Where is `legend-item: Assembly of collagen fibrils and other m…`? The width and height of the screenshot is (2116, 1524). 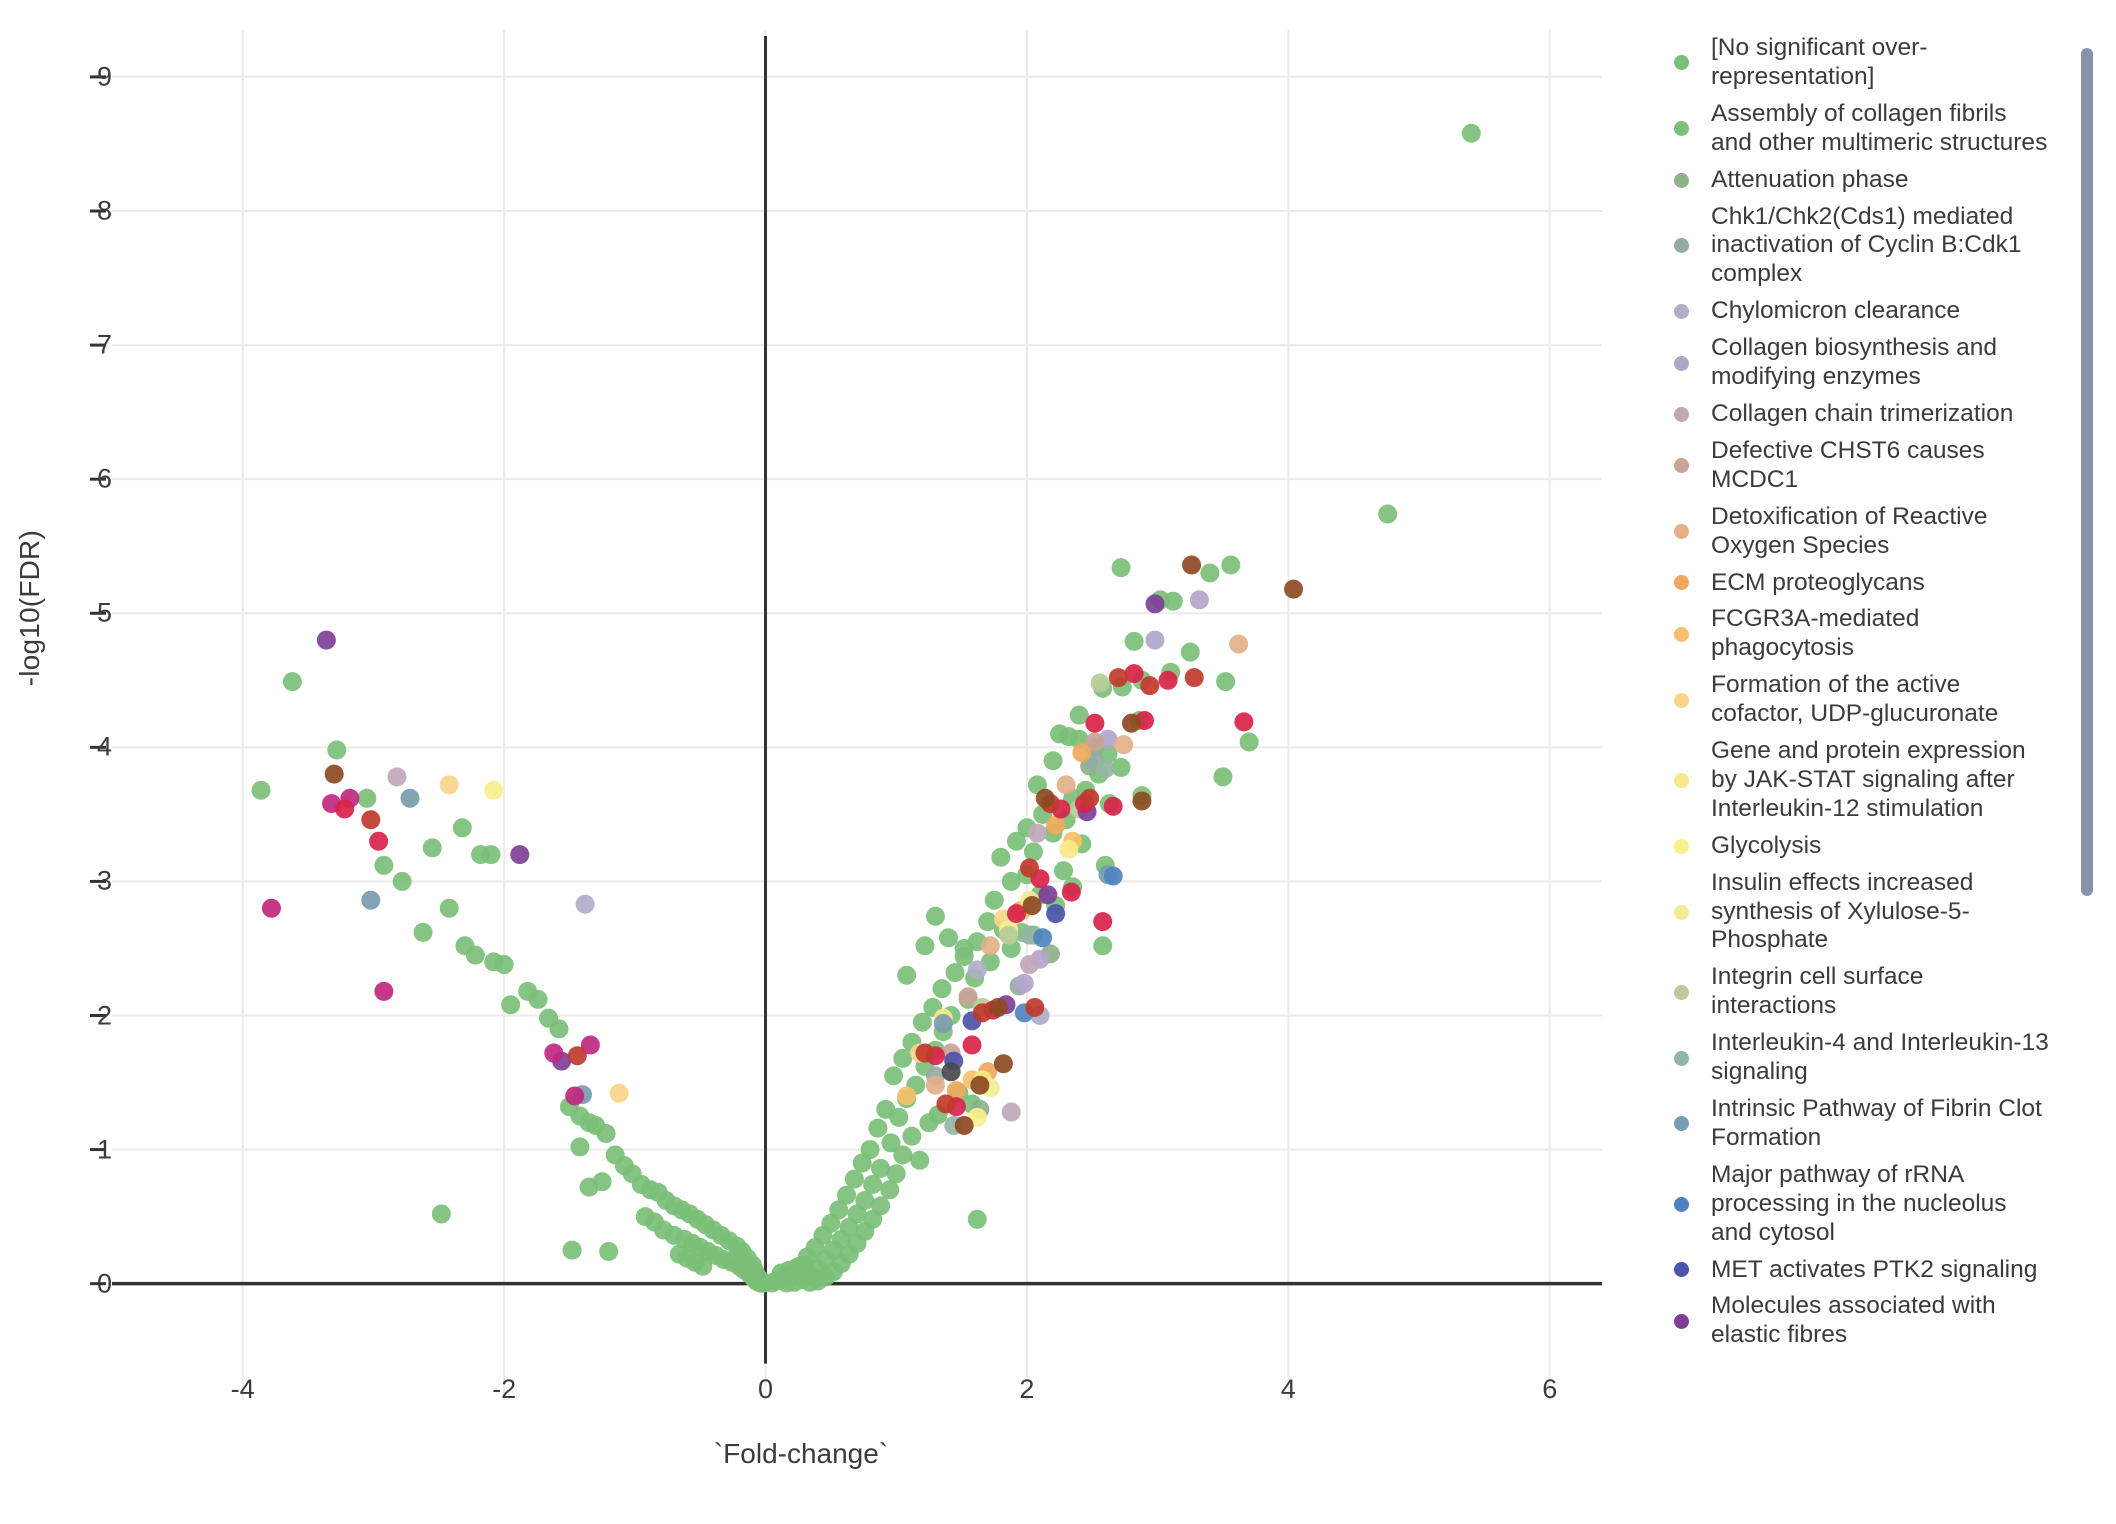
legend-item: Assembly of collagen fibrils and other m… is located at coordinates (1860, 129).